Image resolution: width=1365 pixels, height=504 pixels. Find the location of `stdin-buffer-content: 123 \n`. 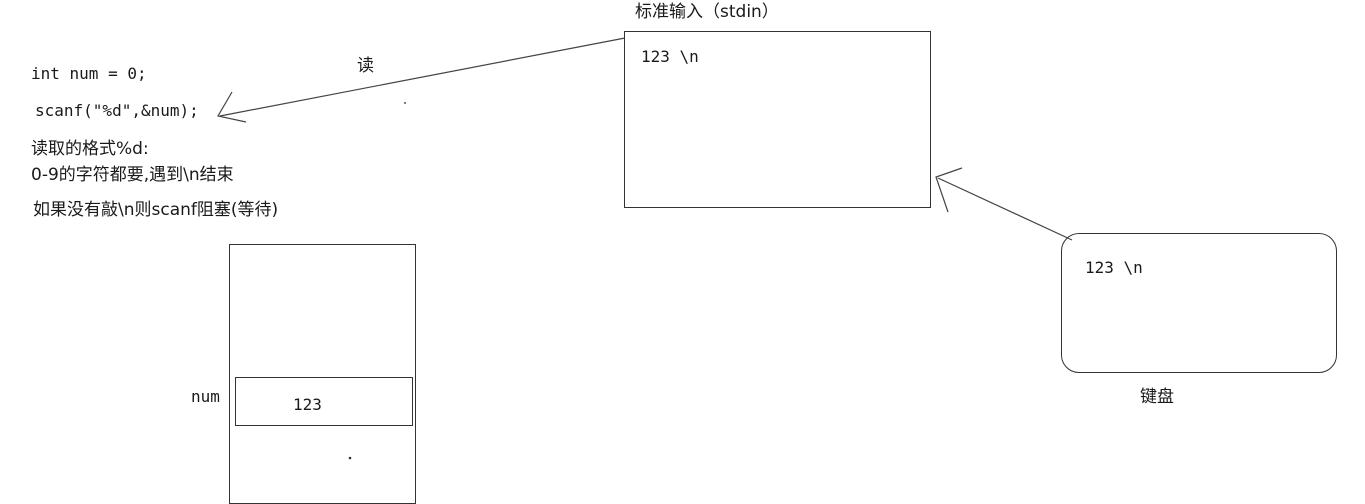

stdin-buffer-content: 123 \n is located at coordinates (670, 56).